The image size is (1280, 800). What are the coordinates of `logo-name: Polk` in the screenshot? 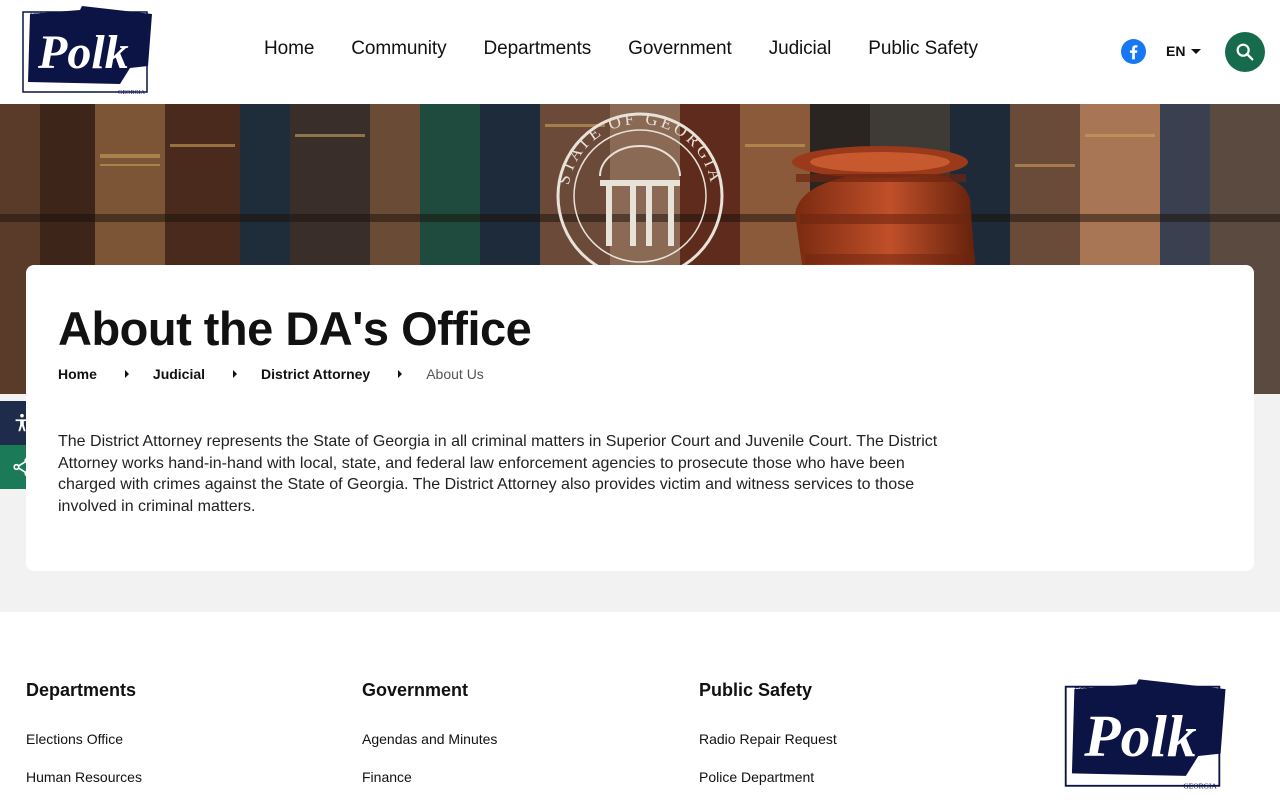 It's located at (83, 52).